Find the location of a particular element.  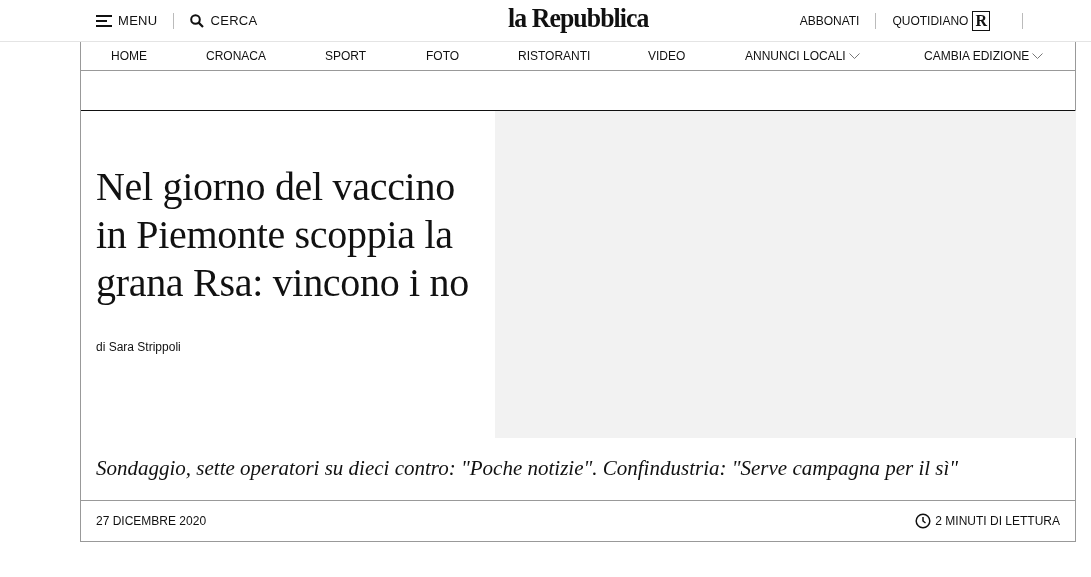

nav-link: SPORT is located at coordinates (346, 56).